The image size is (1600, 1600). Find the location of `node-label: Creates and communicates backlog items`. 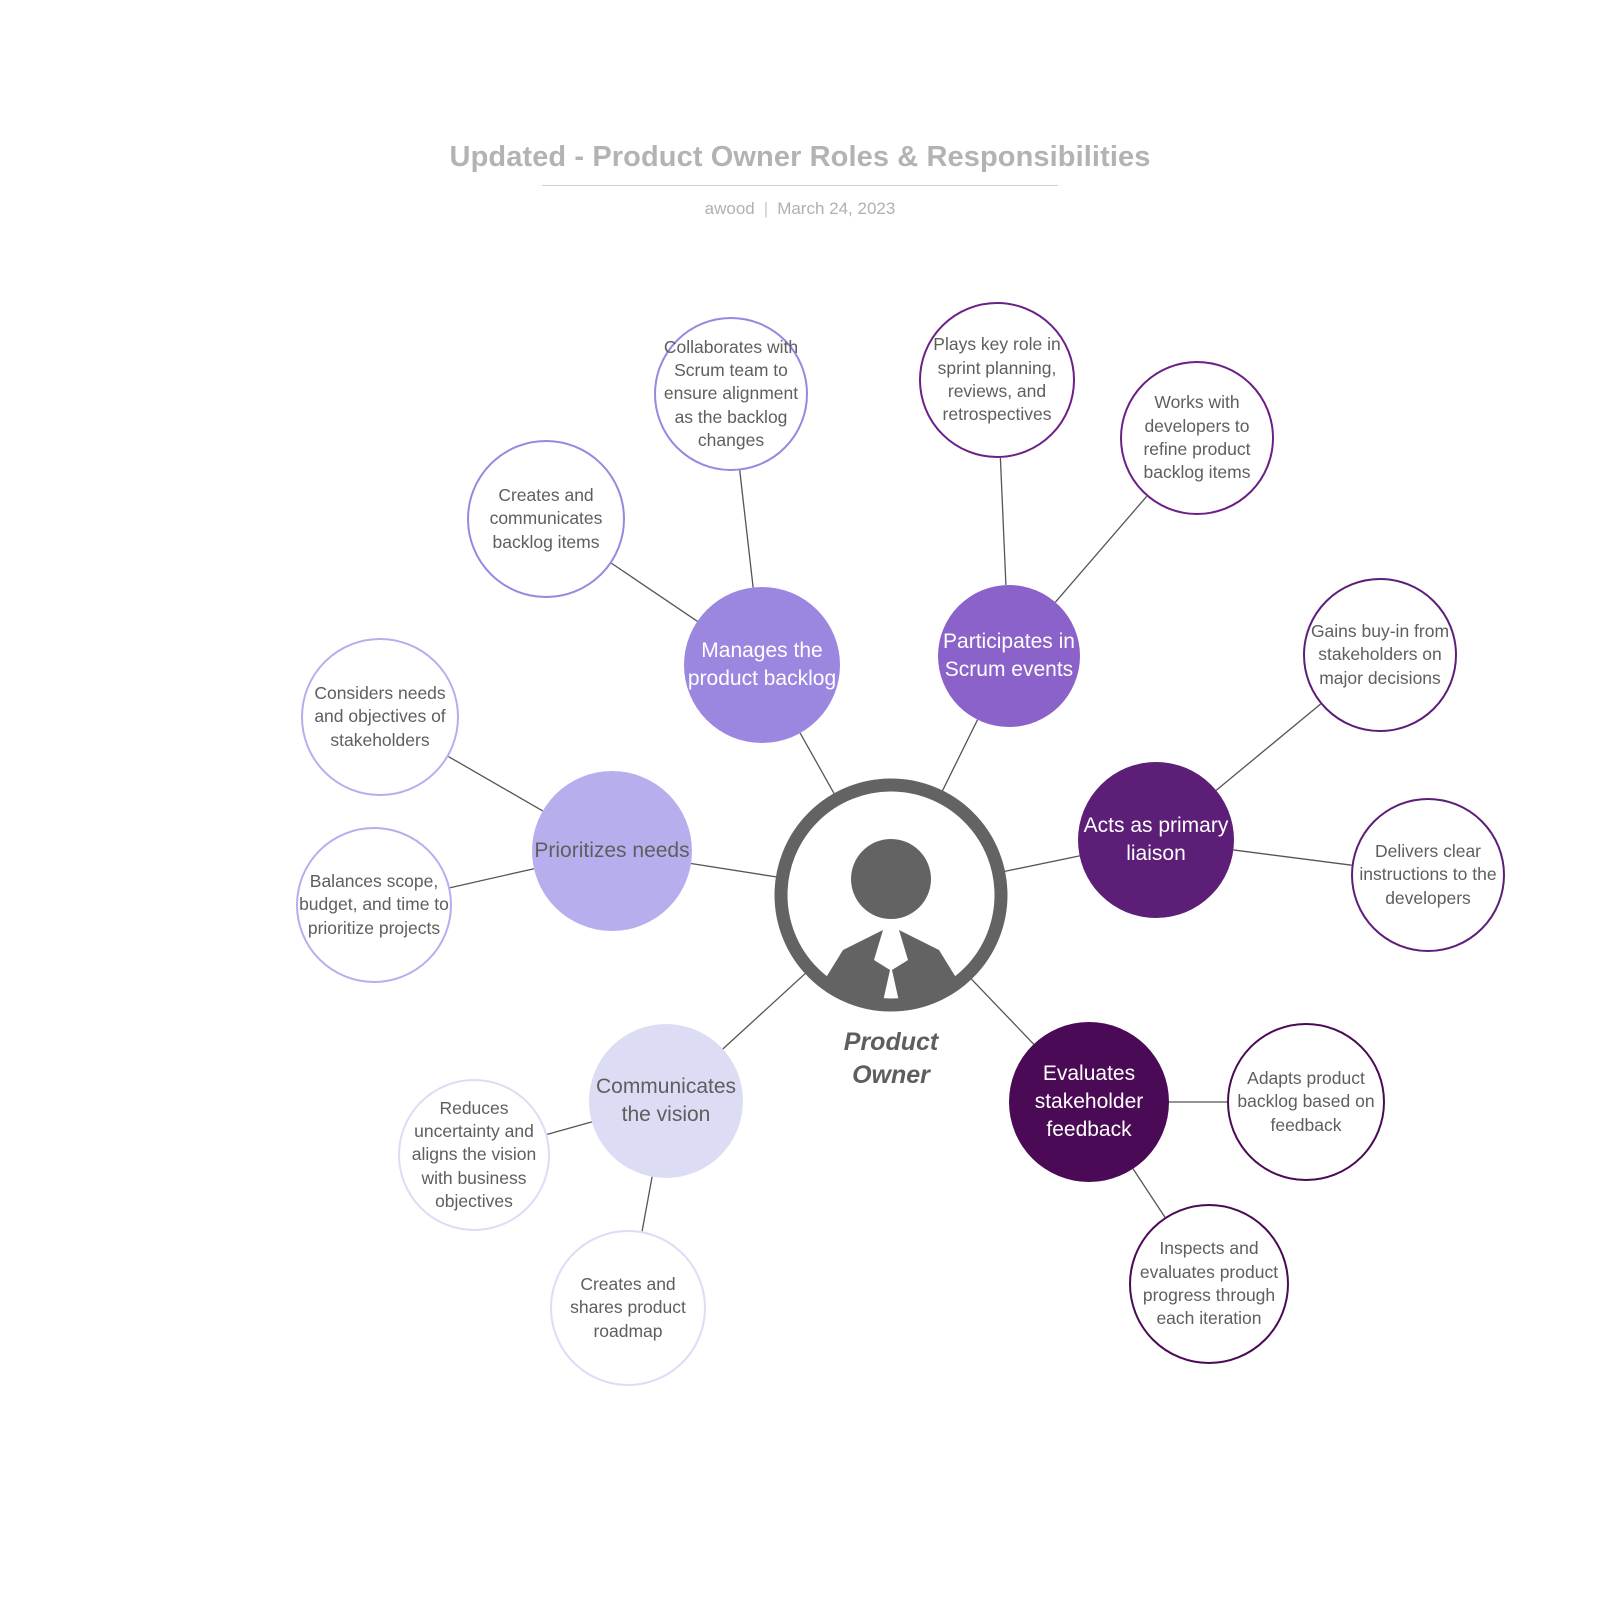

node-label: Creates and communicates backlog items is located at coordinates (546, 518).